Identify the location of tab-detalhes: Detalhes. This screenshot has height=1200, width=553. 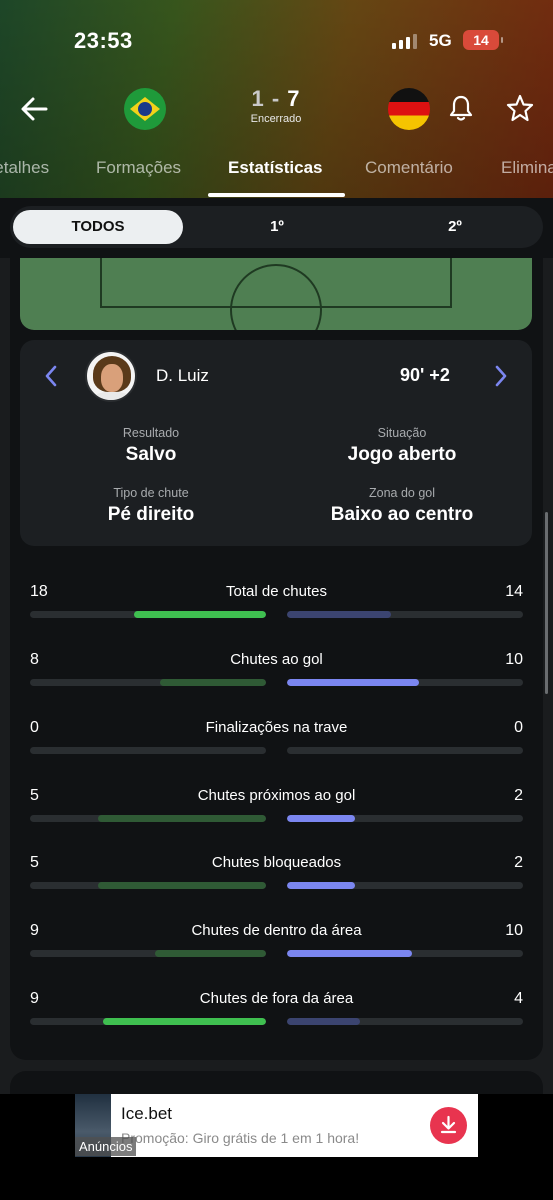
(24, 168).